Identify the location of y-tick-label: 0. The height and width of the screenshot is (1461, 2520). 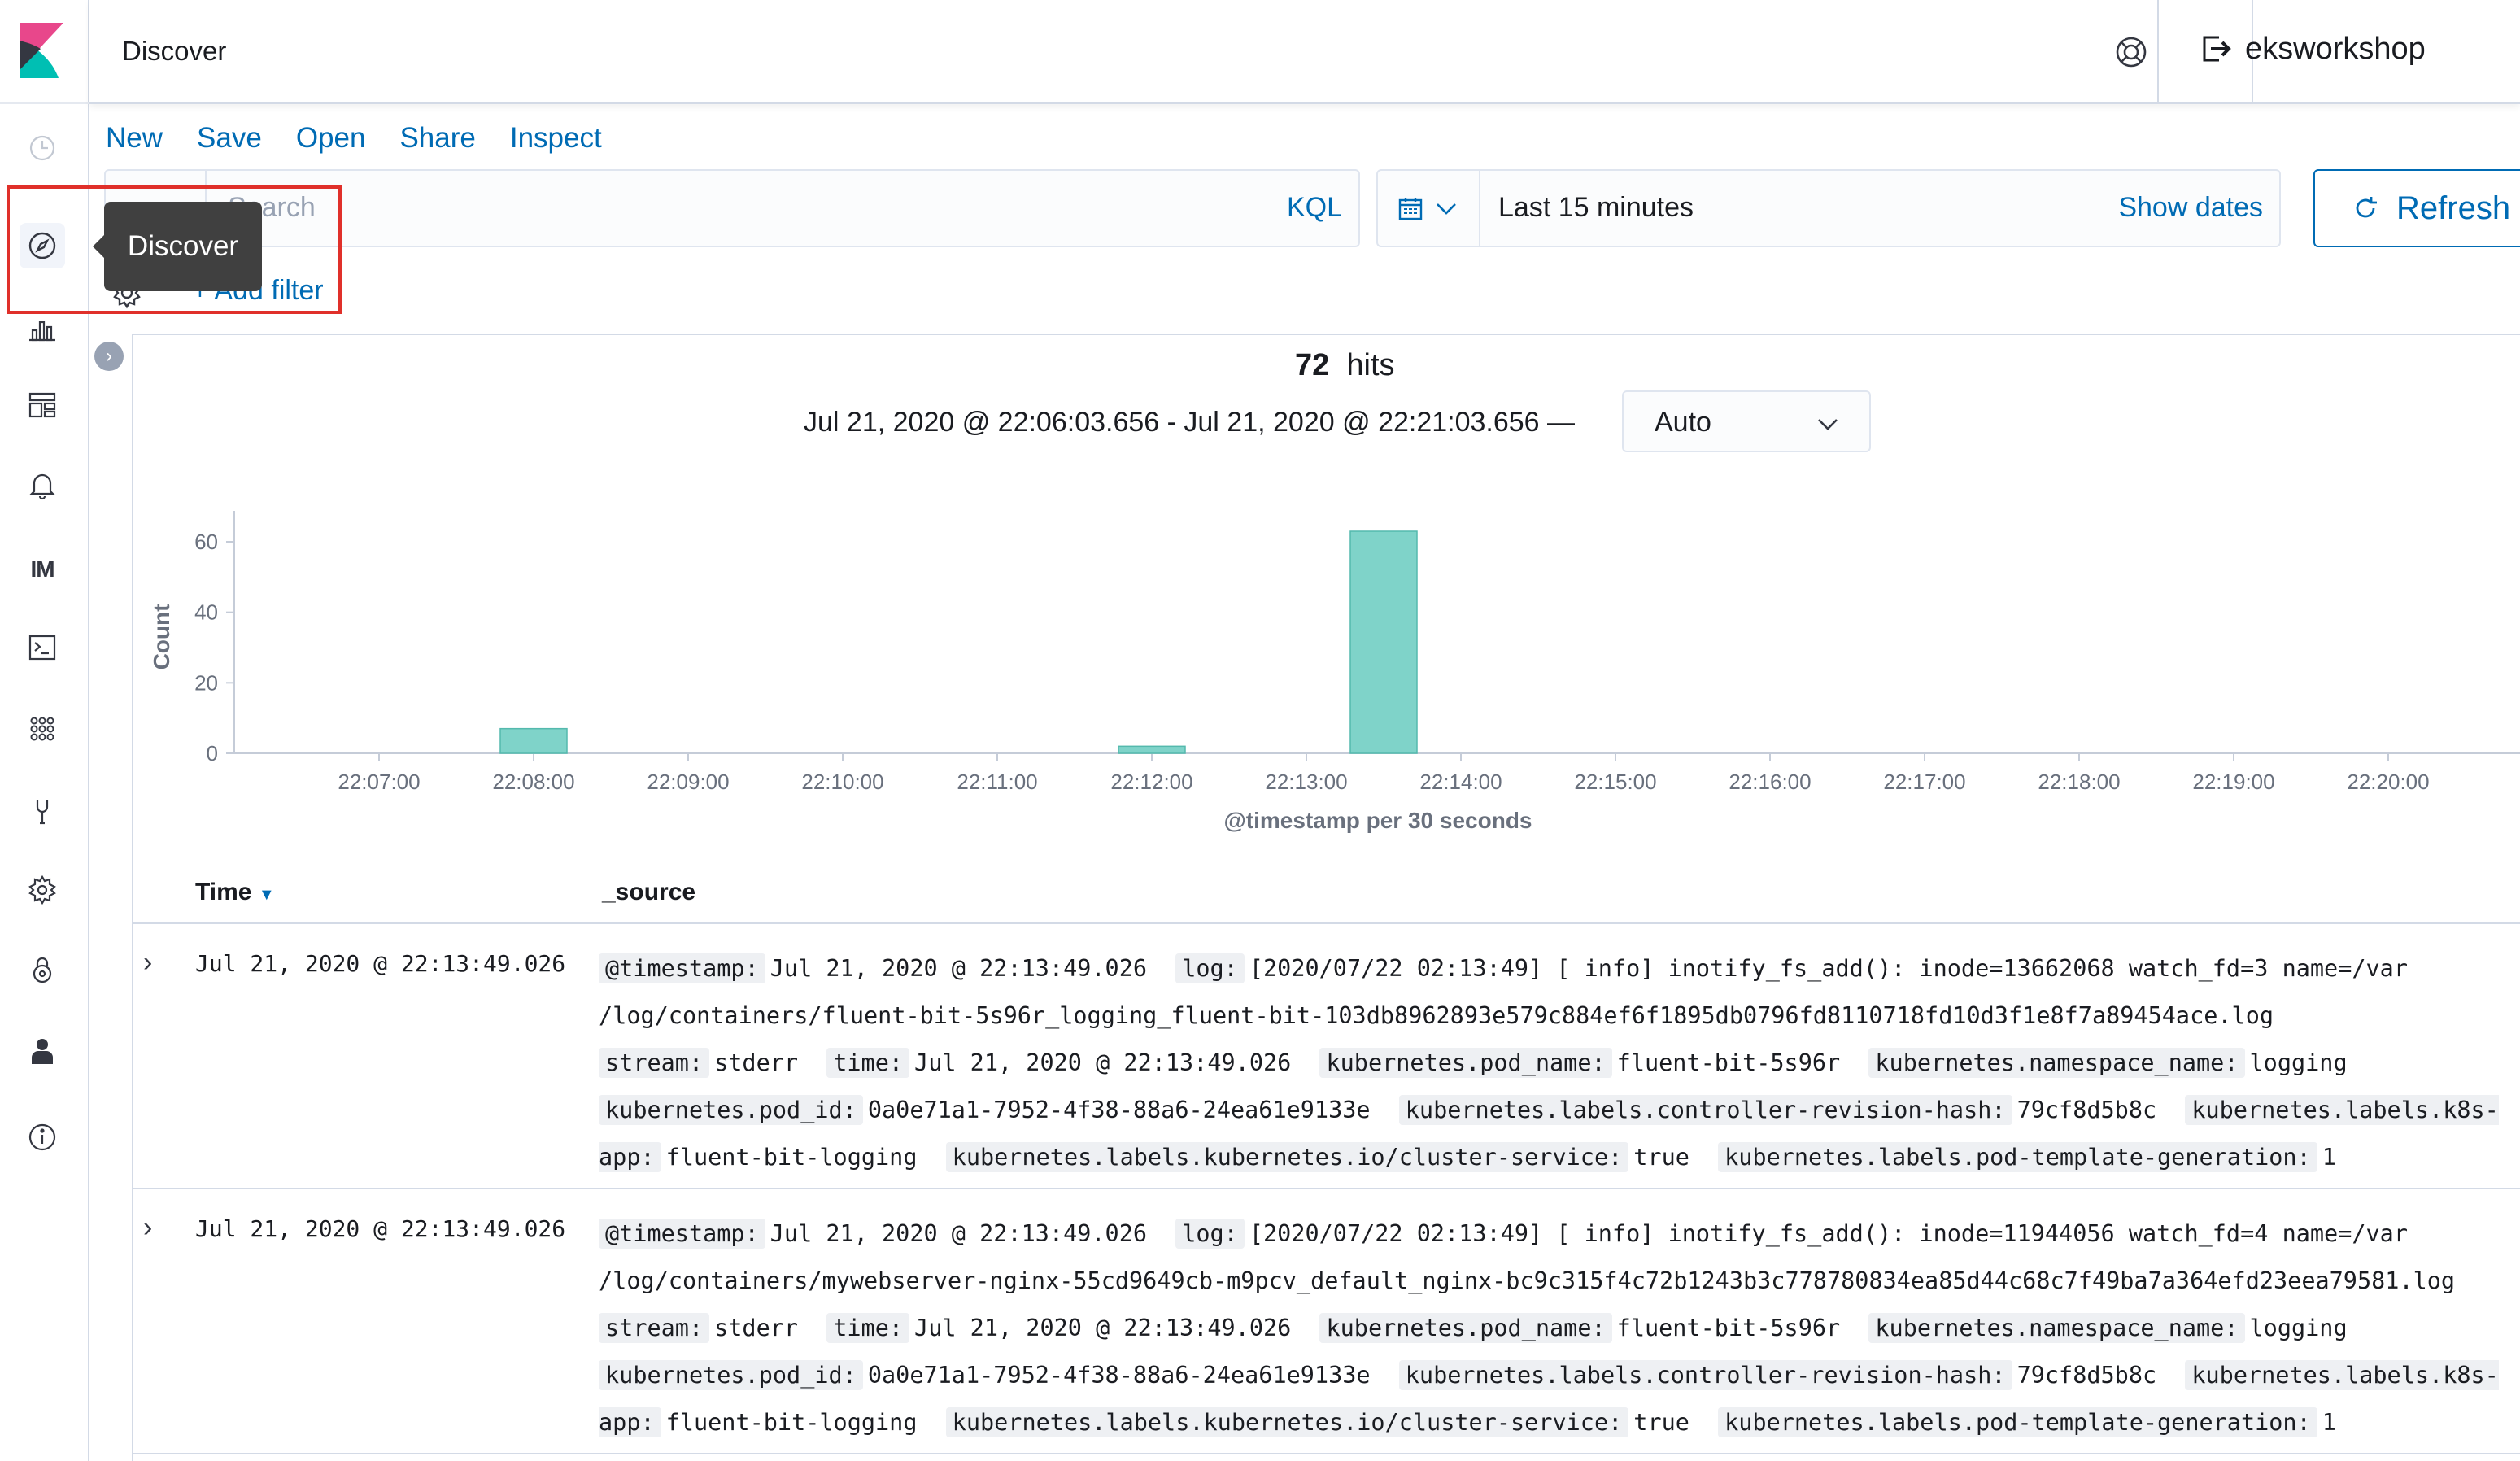
(213, 753).